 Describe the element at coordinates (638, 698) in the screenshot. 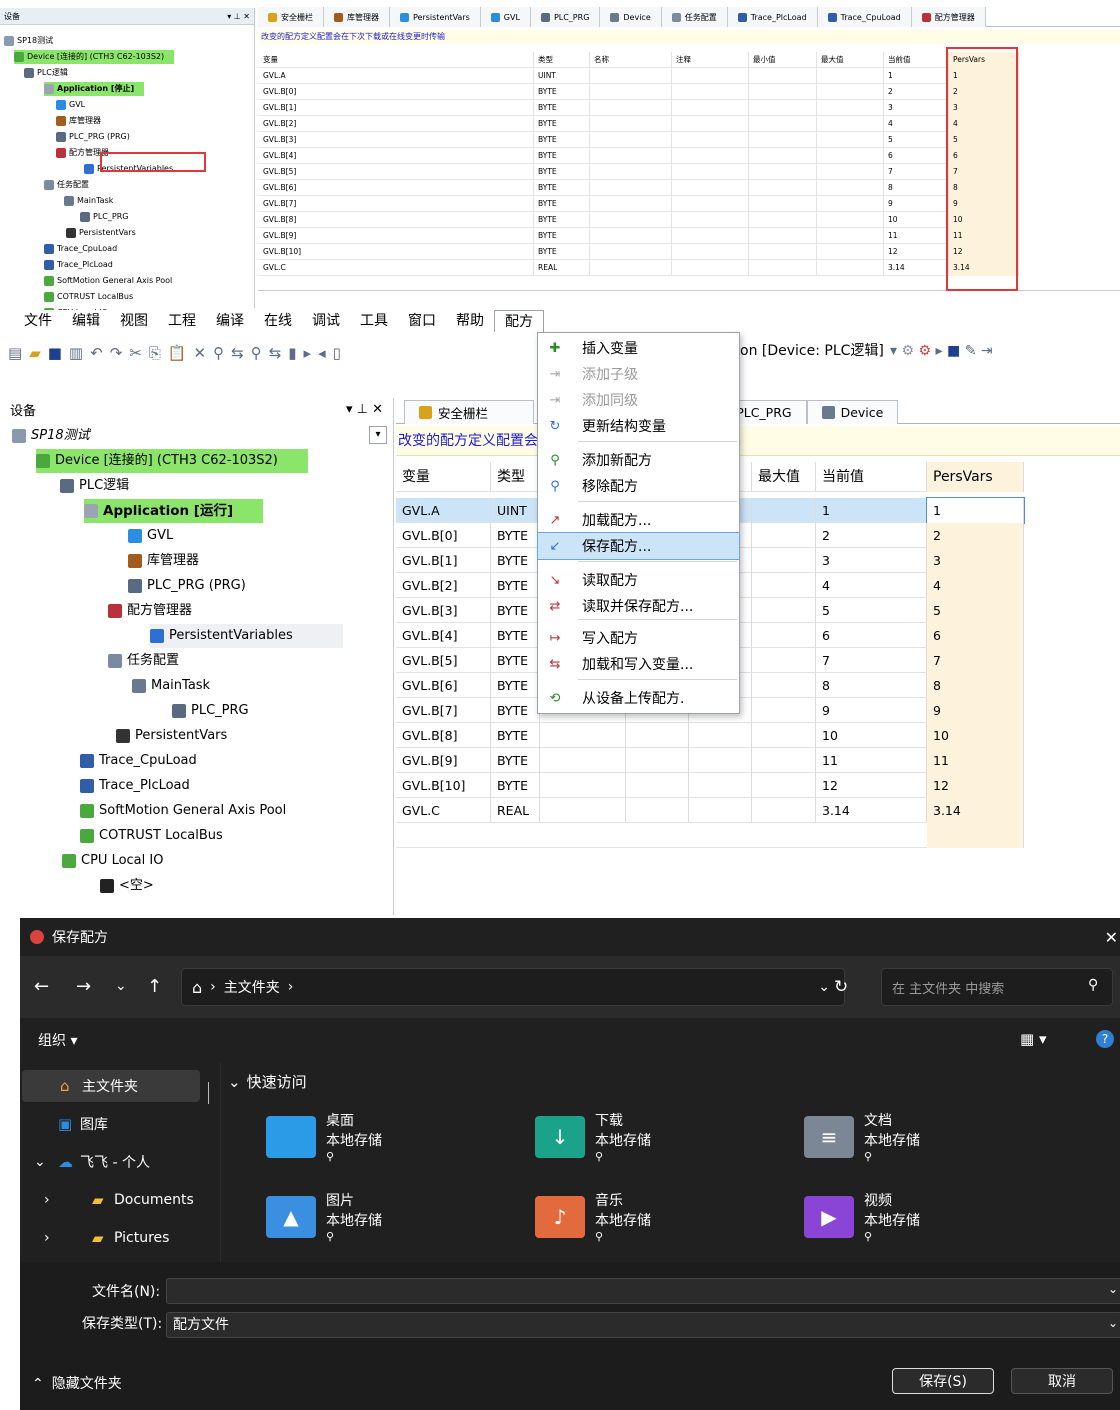

I see `menu-item-12: ⟲ 从设备上传配方.` at that location.